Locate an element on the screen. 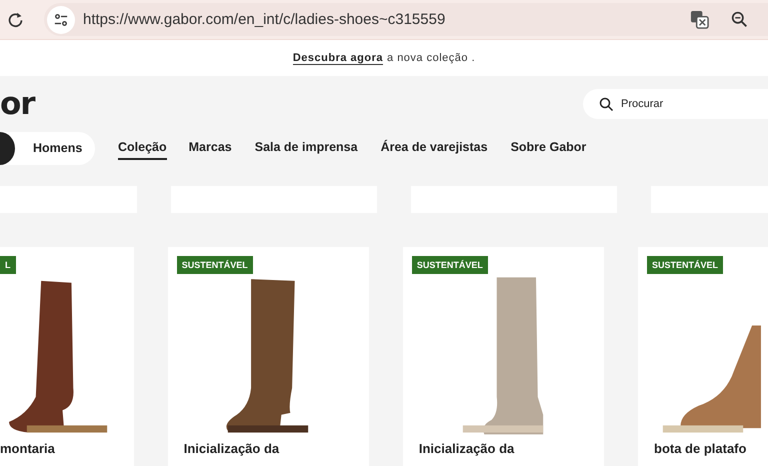  sustainable-badge: L is located at coordinates (8, 265).